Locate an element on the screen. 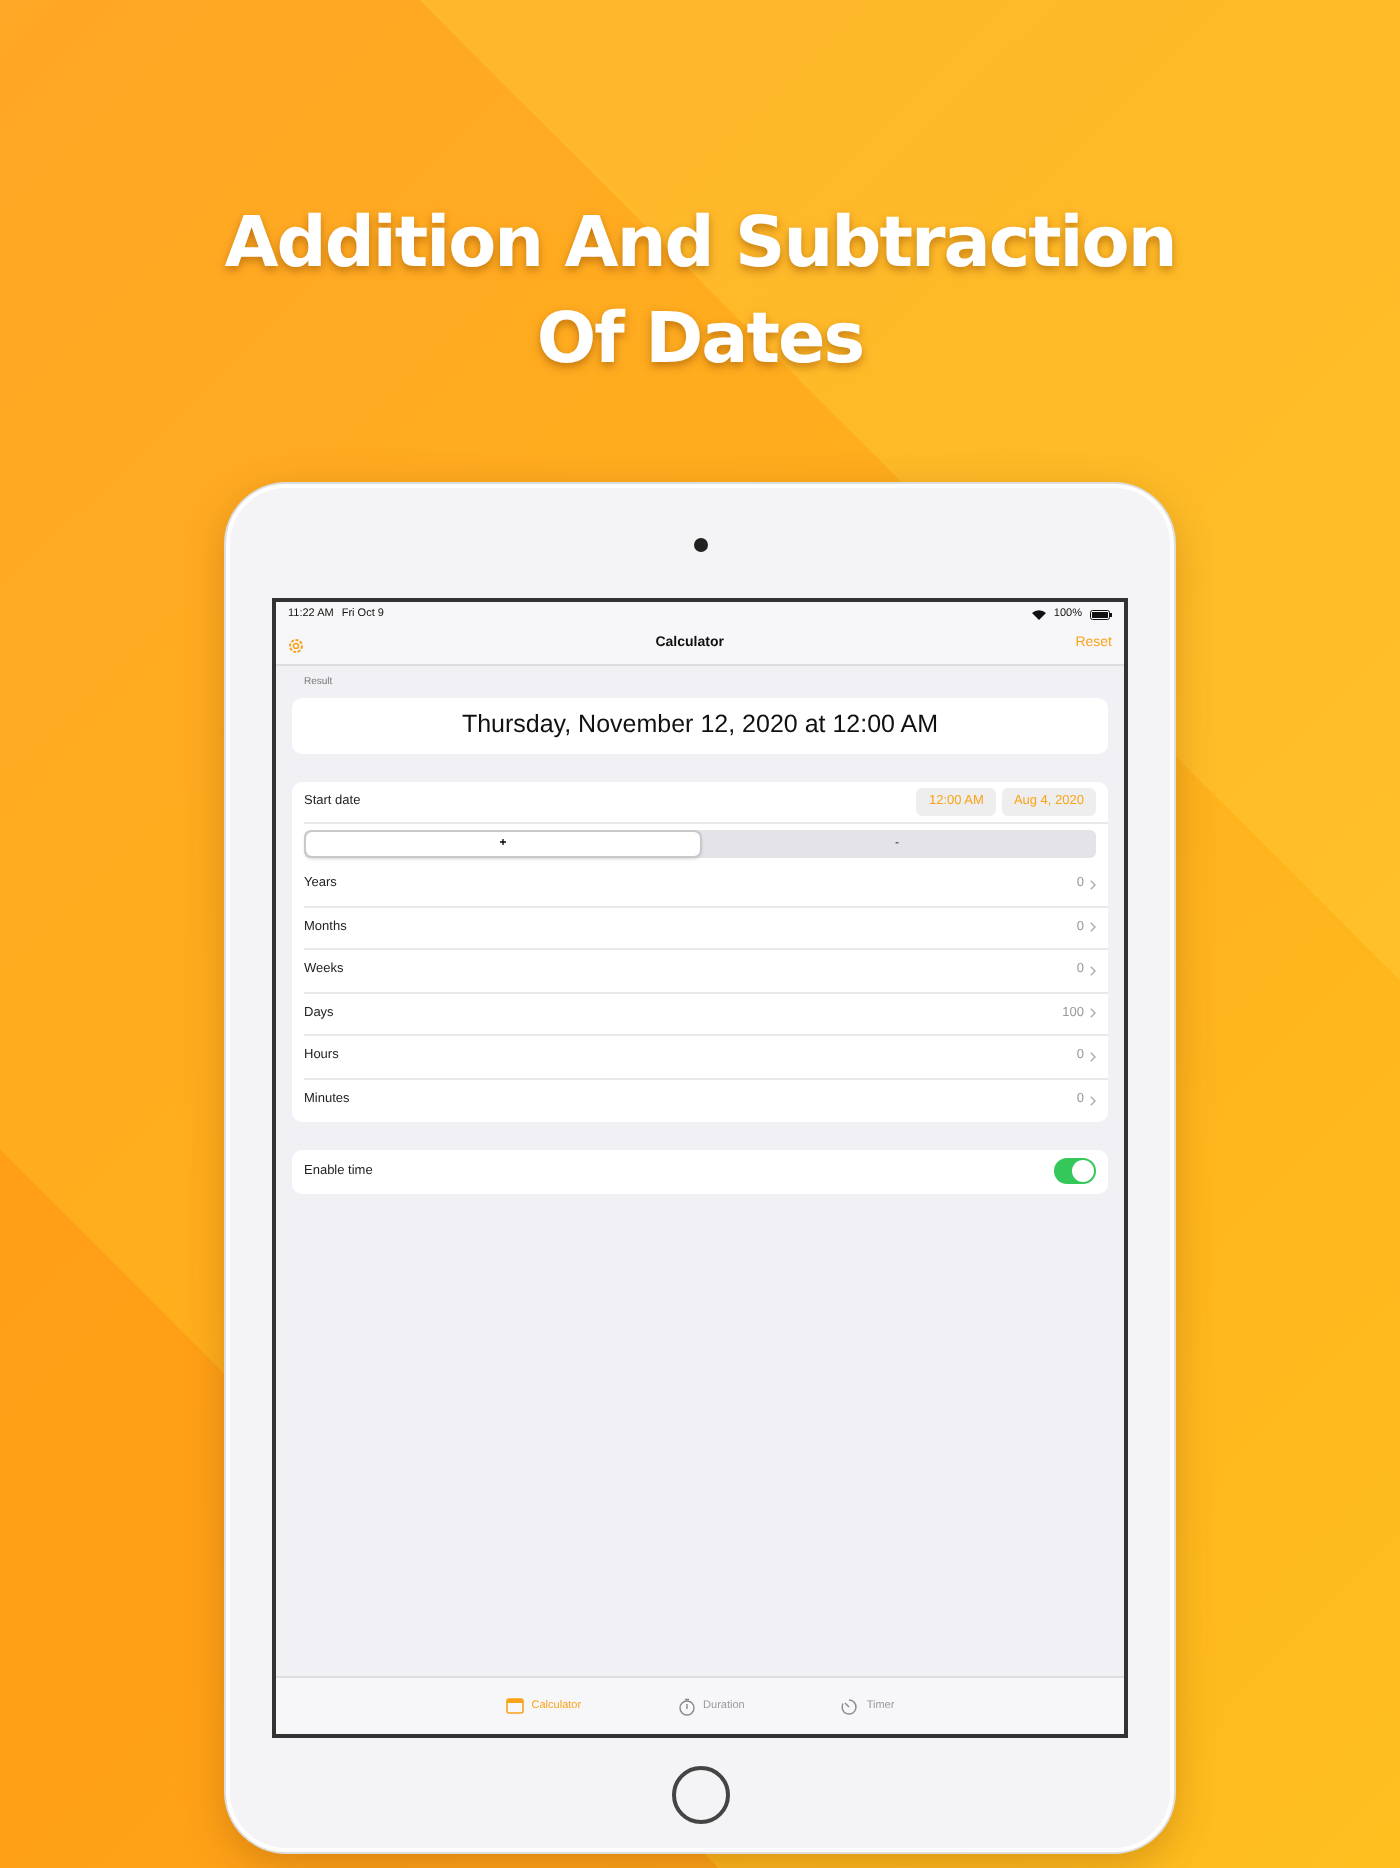 Image resolution: width=1400 pixels, height=1868 pixels. headline-text: Of Dates is located at coordinates (700, 341).